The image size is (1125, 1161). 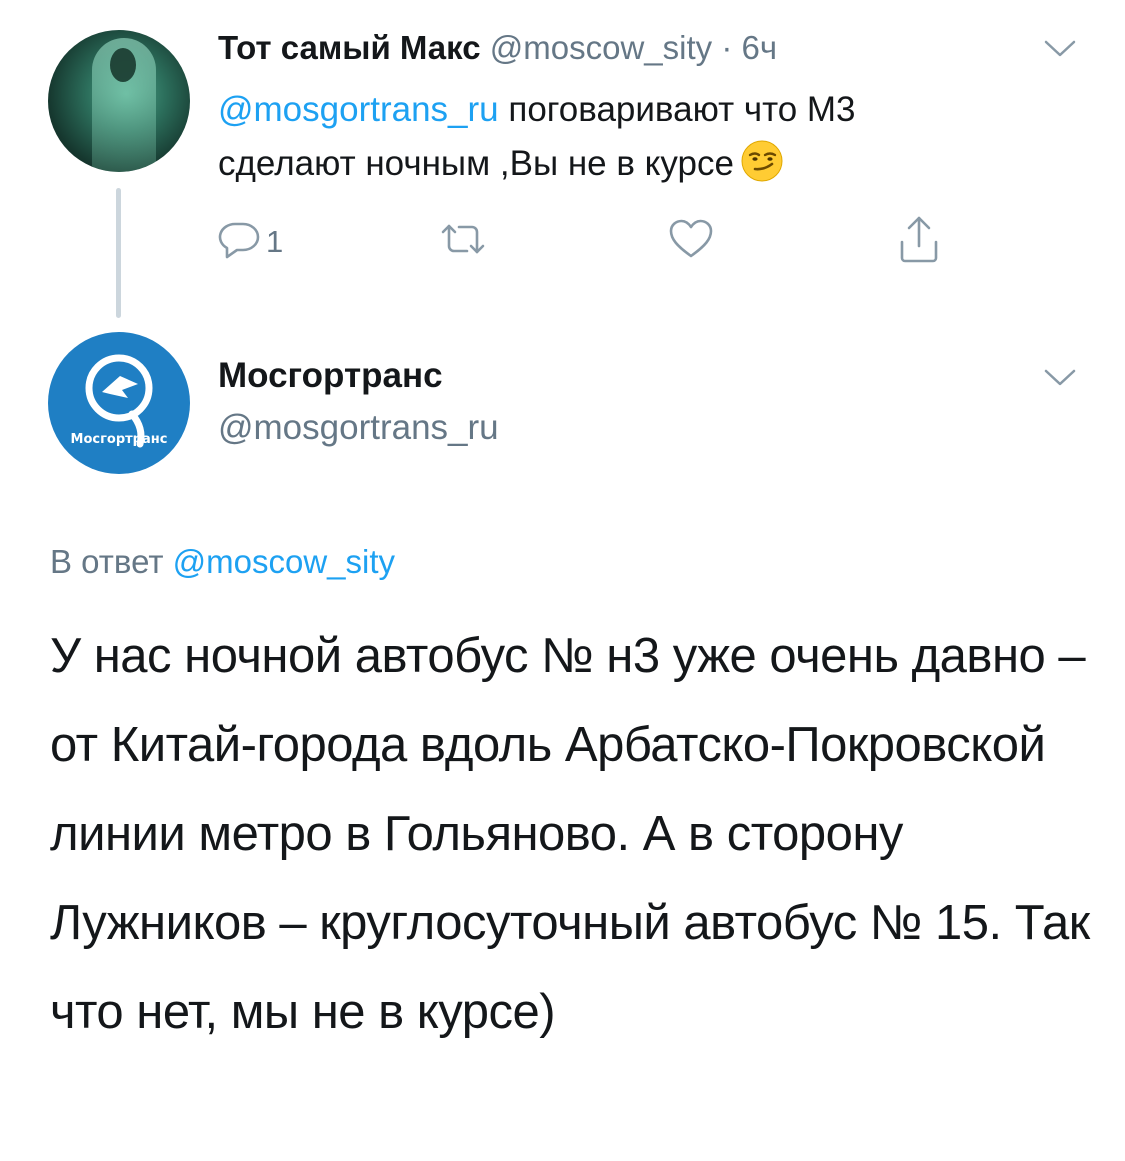 I want to click on reply-button: 1, so click(x=249, y=241).